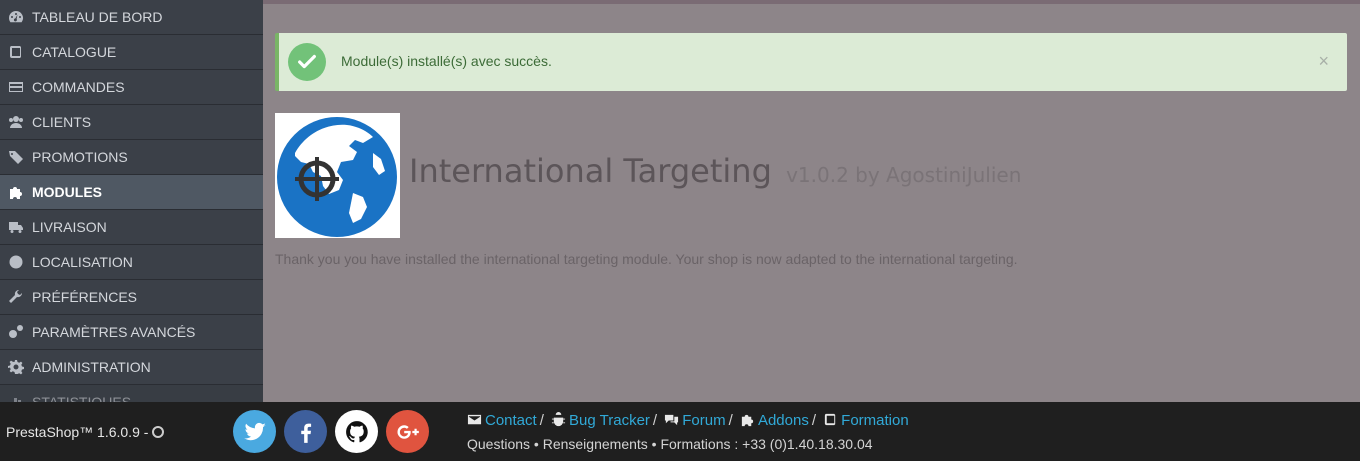 The image size is (1360, 461). What do you see at coordinates (337, 175) in the screenshot?
I see `module-logo` at bounding box center [337, 175].